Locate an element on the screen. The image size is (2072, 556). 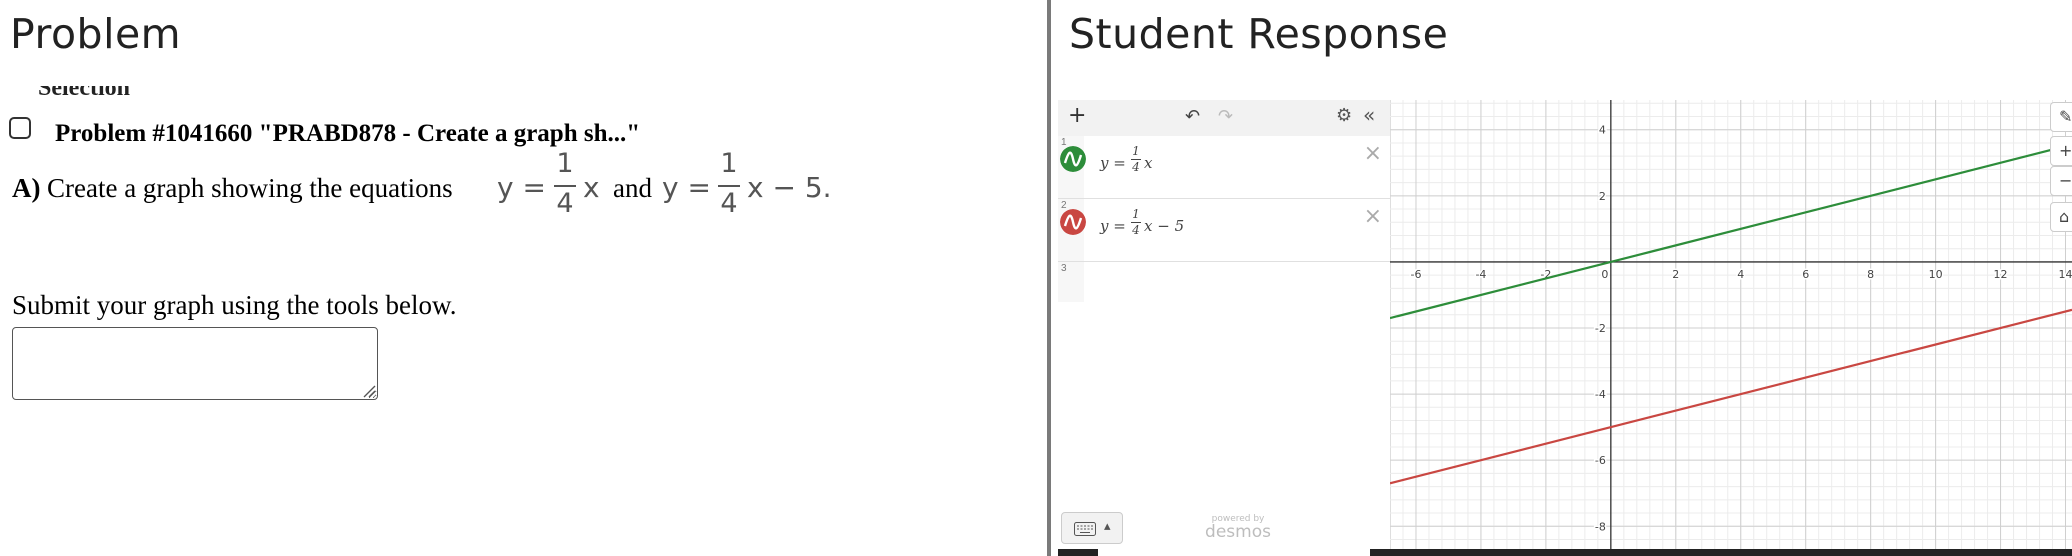
eq1-denominator: 4 is located at coordinates (565, 203).